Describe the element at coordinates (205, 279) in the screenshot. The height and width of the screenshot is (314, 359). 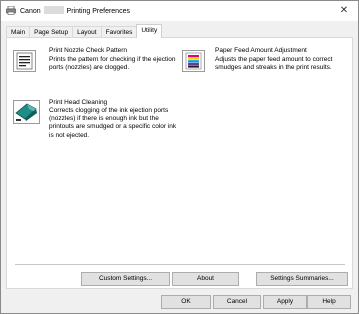
I see `about-button: About` at that location.